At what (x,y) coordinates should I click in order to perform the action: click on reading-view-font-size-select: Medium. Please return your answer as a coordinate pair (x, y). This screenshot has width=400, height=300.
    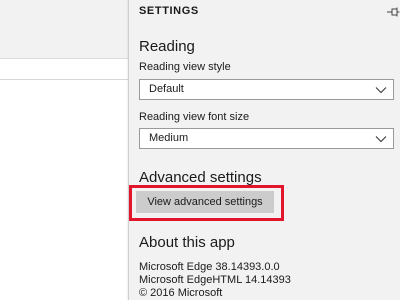
    Looking at the image, I should click on (266, 138).